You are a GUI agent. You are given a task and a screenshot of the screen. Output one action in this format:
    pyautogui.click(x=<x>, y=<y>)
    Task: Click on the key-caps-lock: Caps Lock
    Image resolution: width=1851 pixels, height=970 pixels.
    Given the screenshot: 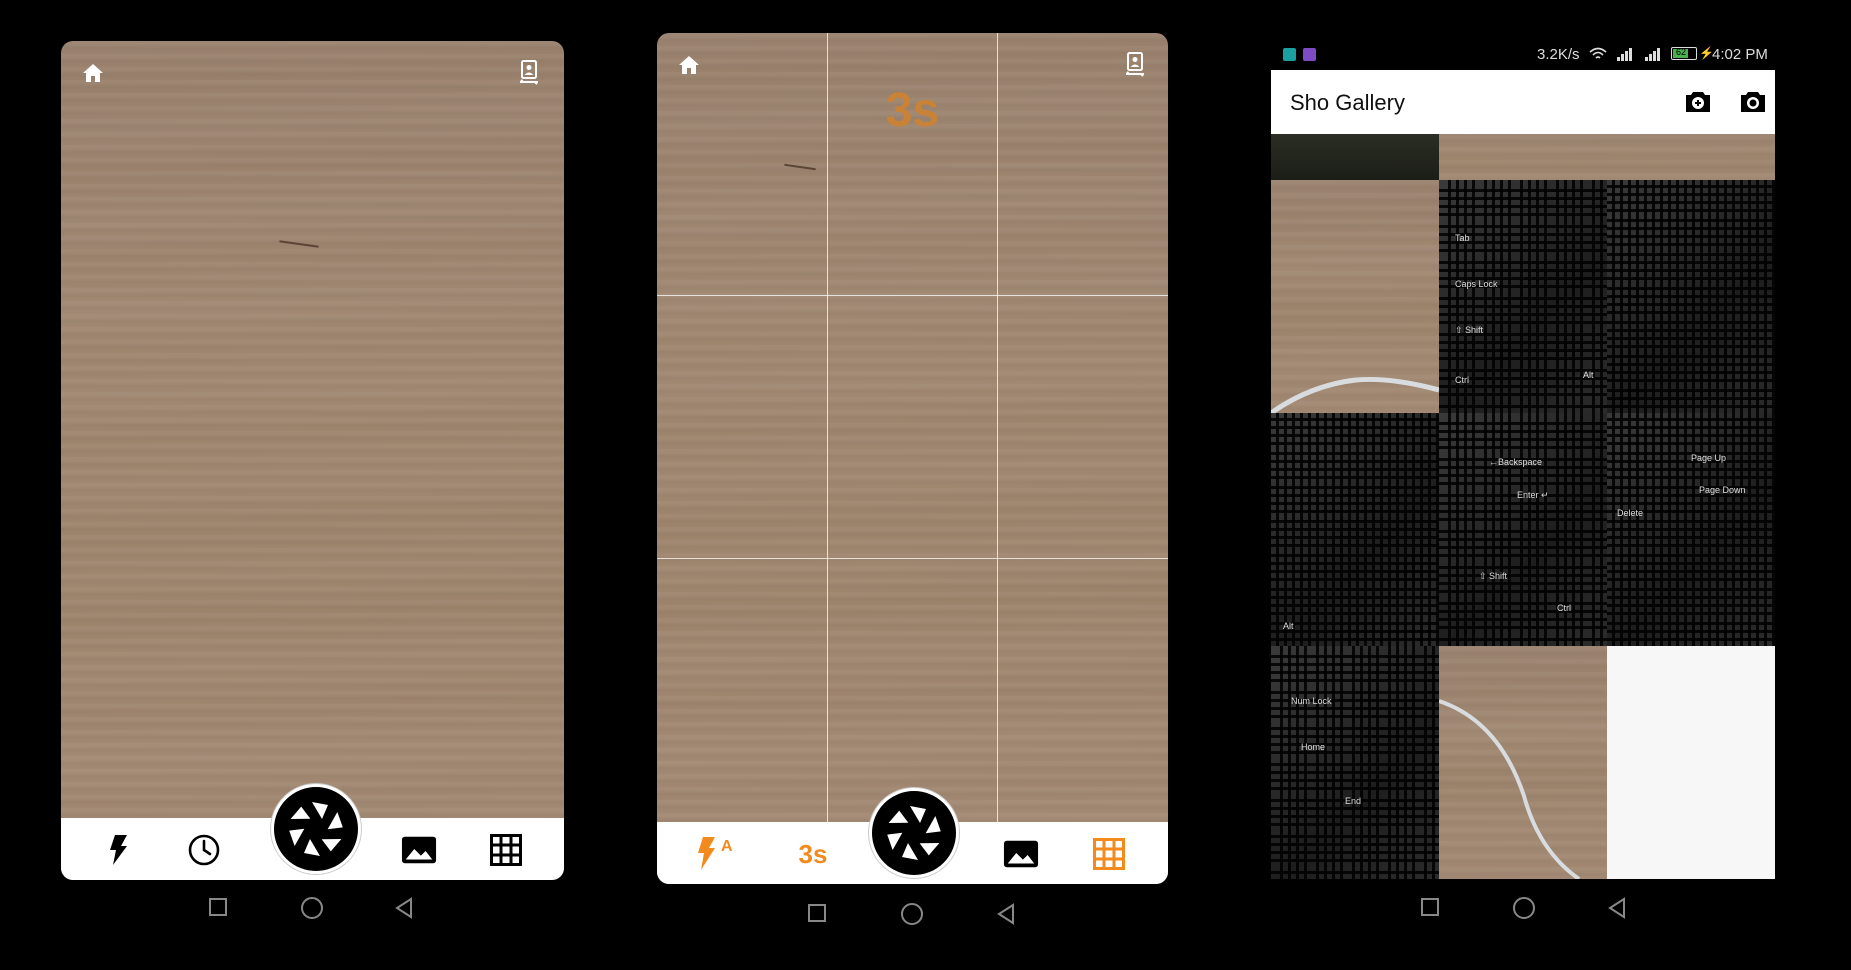 What is the action you would take?
    pyautogui.click(x=1476, y=284)
    